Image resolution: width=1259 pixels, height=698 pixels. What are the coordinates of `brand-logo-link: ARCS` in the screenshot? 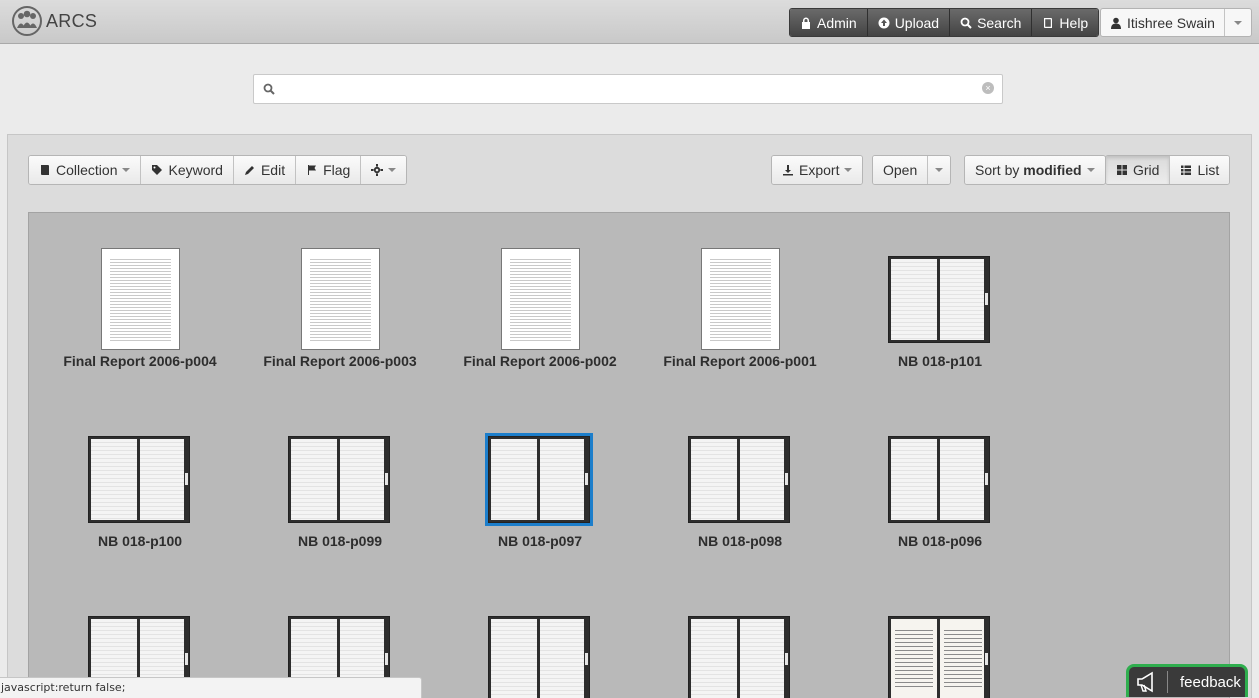 It's located at (53, 21).